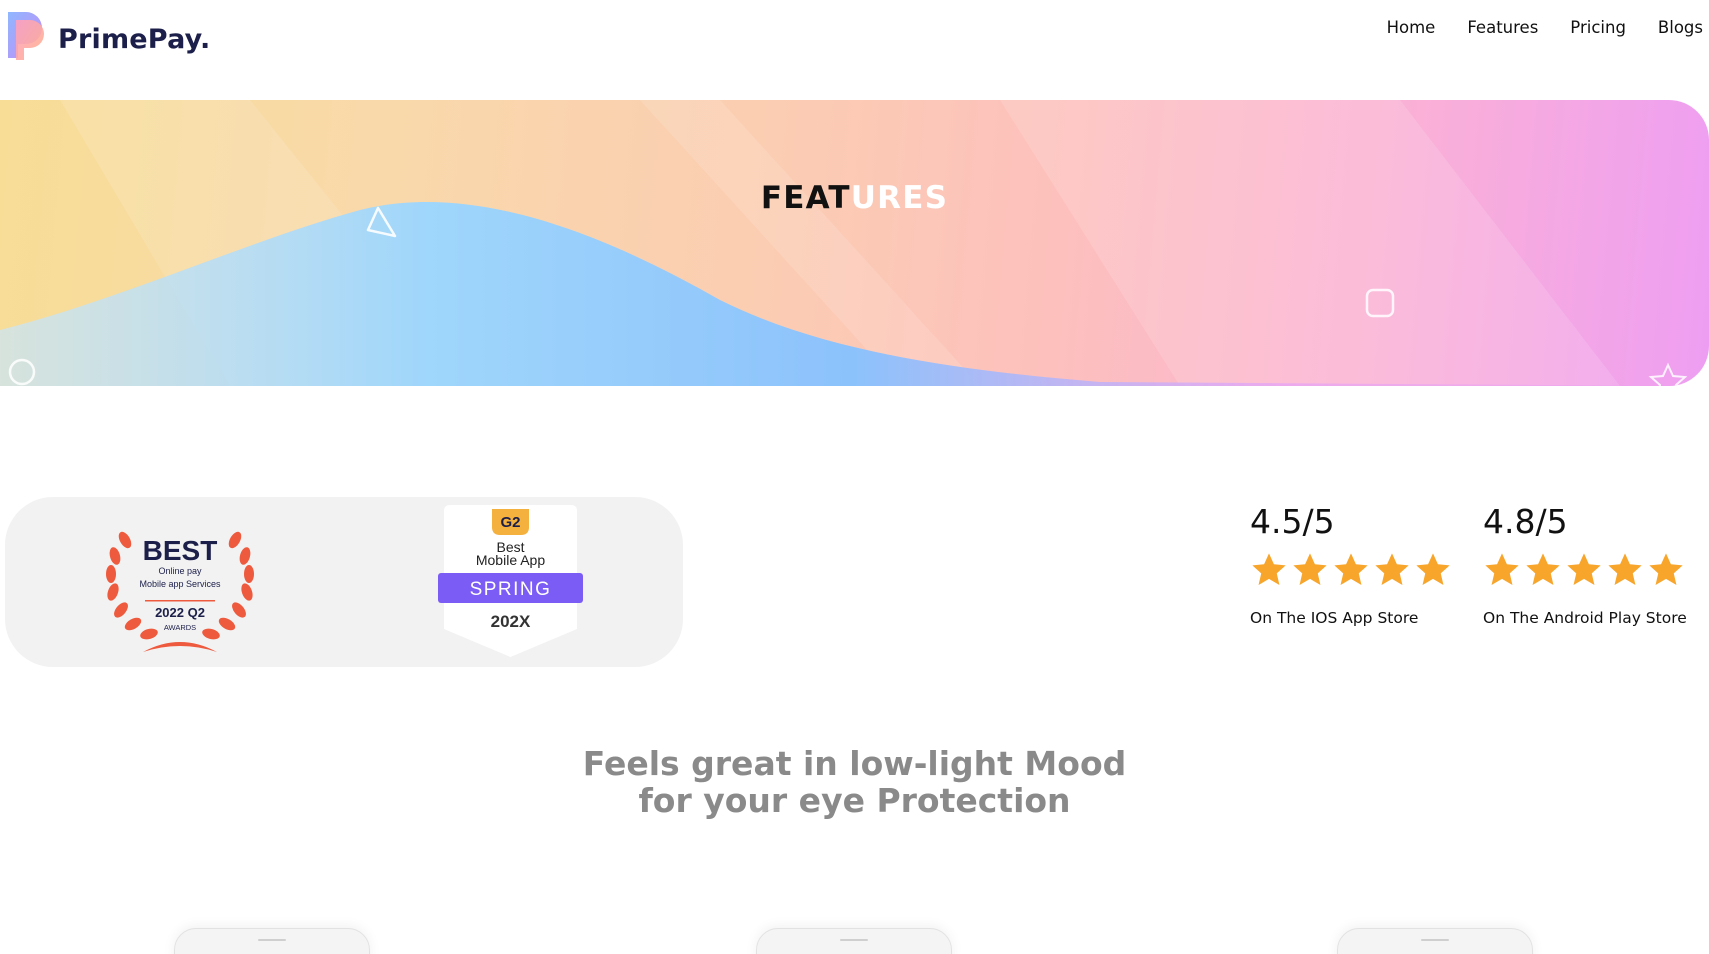 The image size is (1709, 954). I want to click on android-rating-stars, so click(1585, 570).